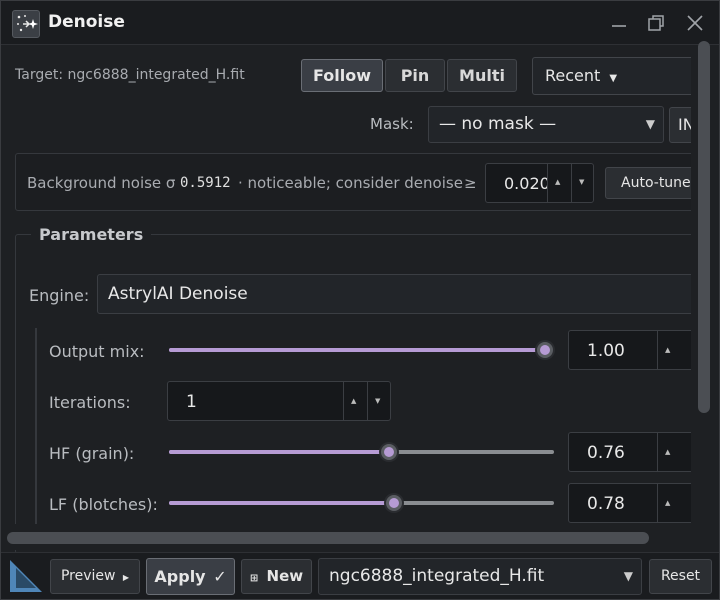 The image size is (720, 600). Describe the element at coordinates (613, 78) in the screenshot. I see `caret-down-icon: ▼` at that location.